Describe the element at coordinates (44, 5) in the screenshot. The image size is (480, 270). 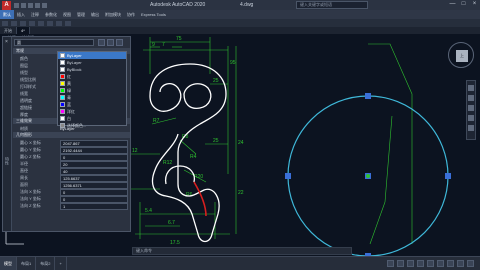
I see `redo-icon` at that location.